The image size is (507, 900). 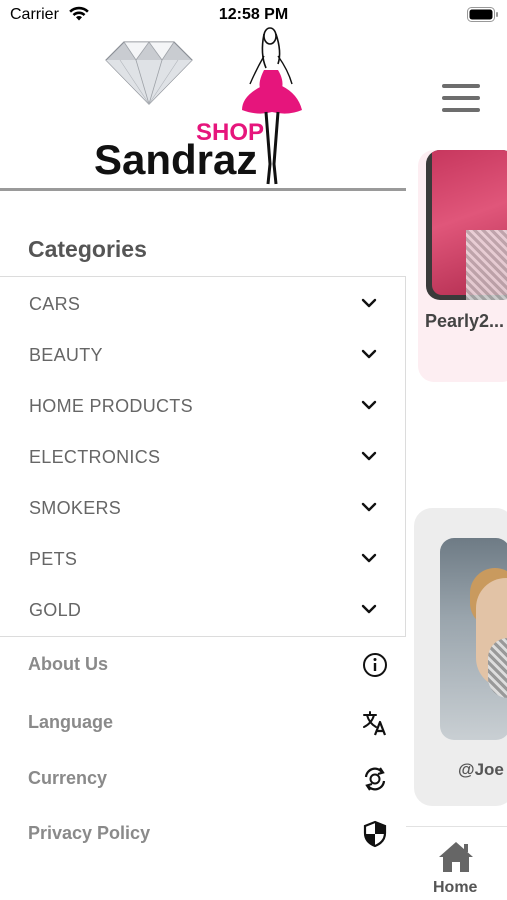 I want to click on shield-icon, so click(x=375, y=834).